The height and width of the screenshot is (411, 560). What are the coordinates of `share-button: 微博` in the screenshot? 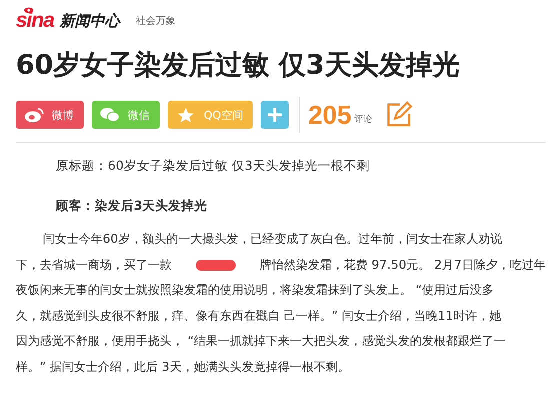 It's located at (50, 115).